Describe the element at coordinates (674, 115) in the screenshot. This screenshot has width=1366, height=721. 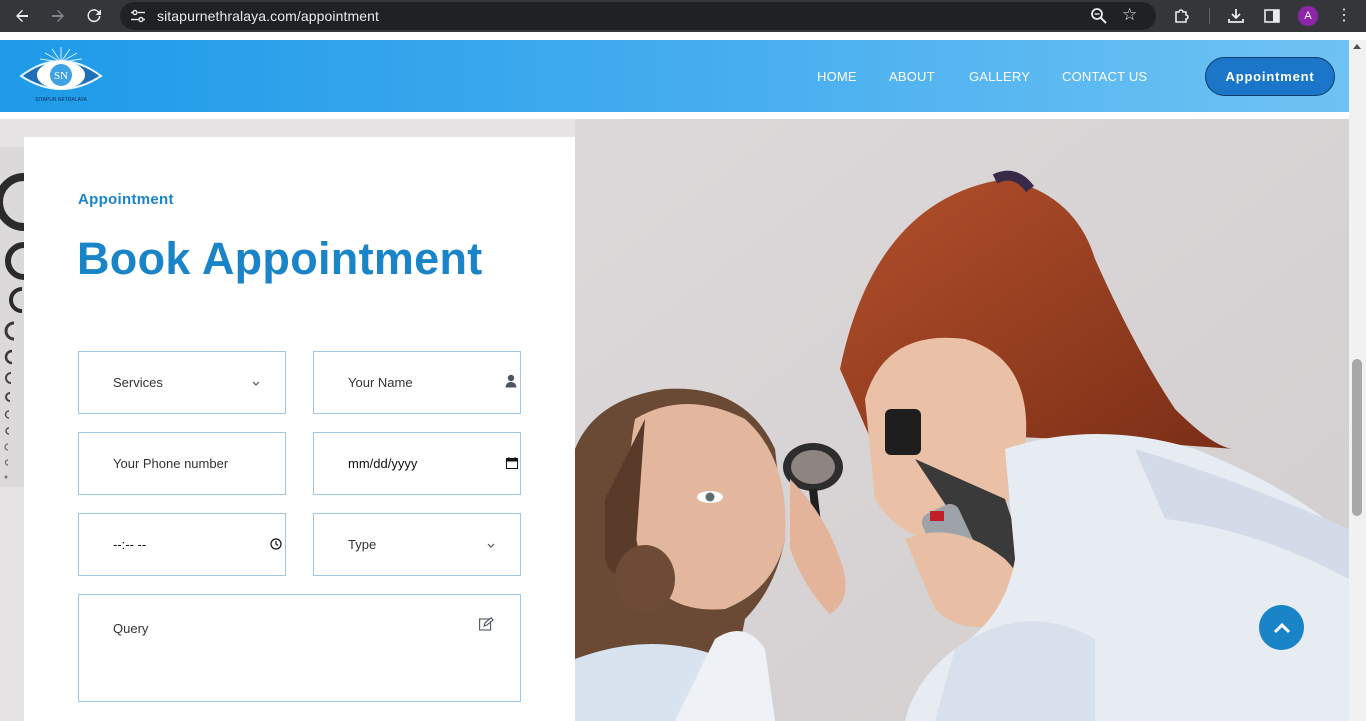
I see `header-divider` at that location.